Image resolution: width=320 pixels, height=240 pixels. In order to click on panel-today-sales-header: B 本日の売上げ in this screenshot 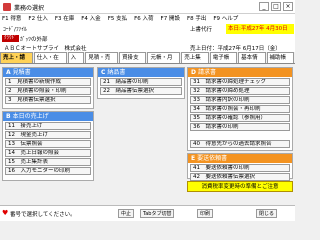, I will do `click(48, 116)`.